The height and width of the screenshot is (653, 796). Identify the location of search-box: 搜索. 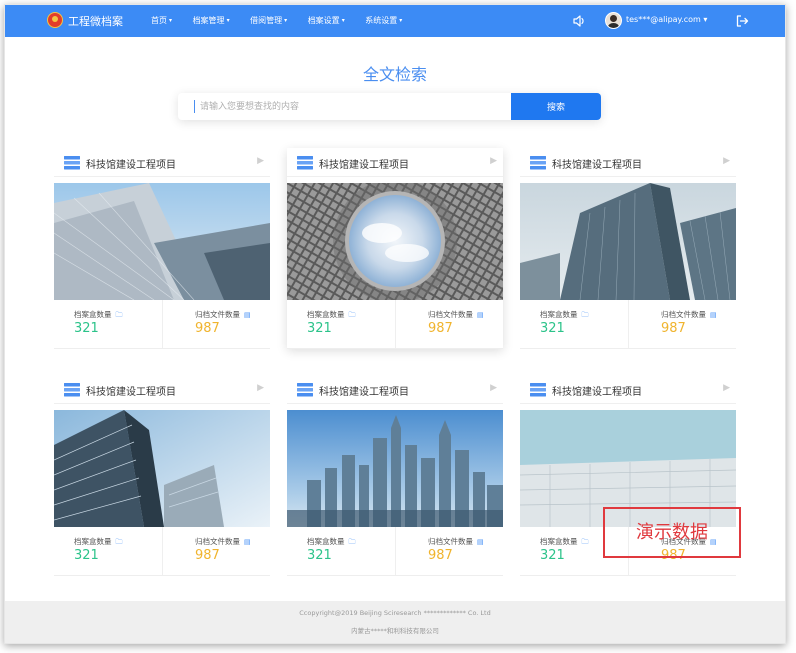
(389, 106).